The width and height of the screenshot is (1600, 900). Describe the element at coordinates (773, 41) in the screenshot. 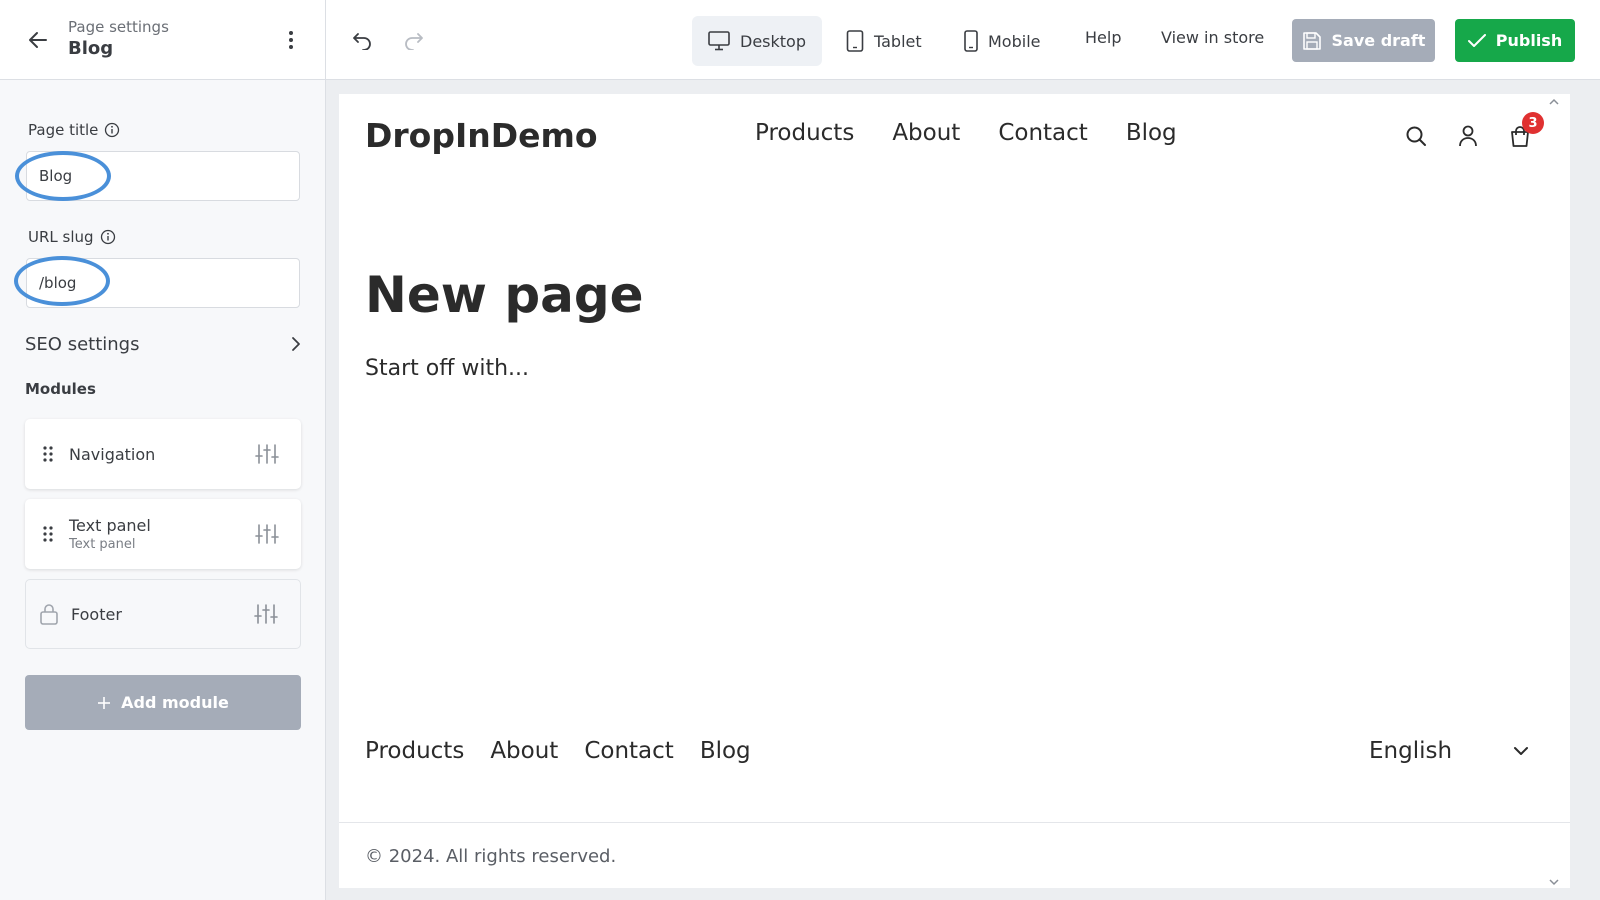

I see `device-label: Desktop` at that location.